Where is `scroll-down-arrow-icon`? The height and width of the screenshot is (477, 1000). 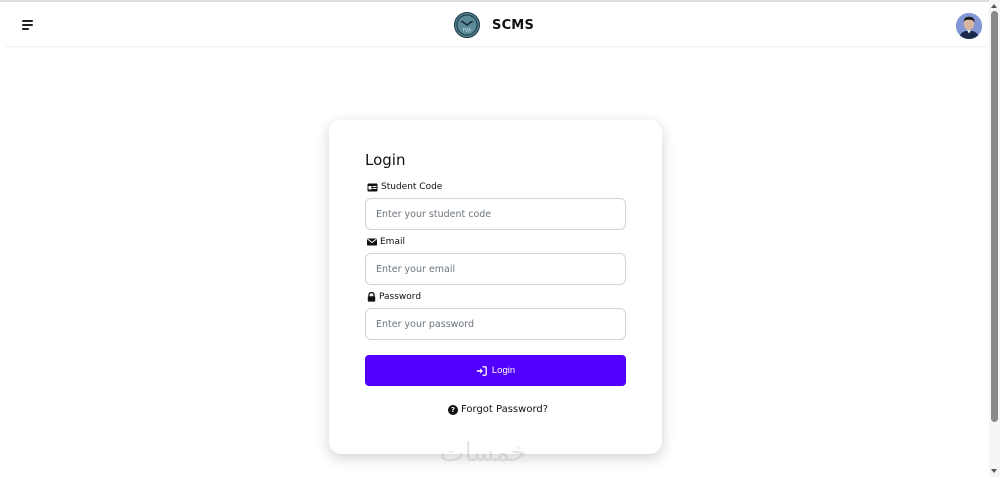
scroll-down-arrow-icon is located at coordinates (994, 471).